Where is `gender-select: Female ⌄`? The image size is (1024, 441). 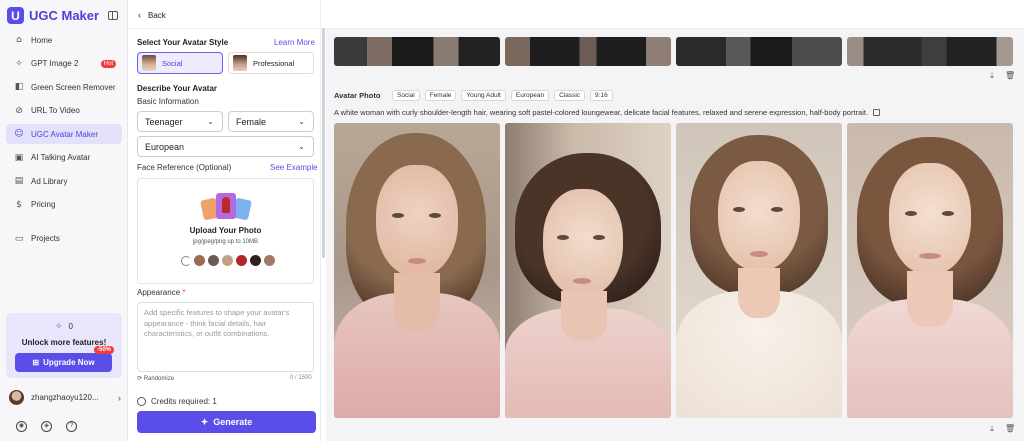
gender-select: Female ⌄ is located at coordinates (271, 121).